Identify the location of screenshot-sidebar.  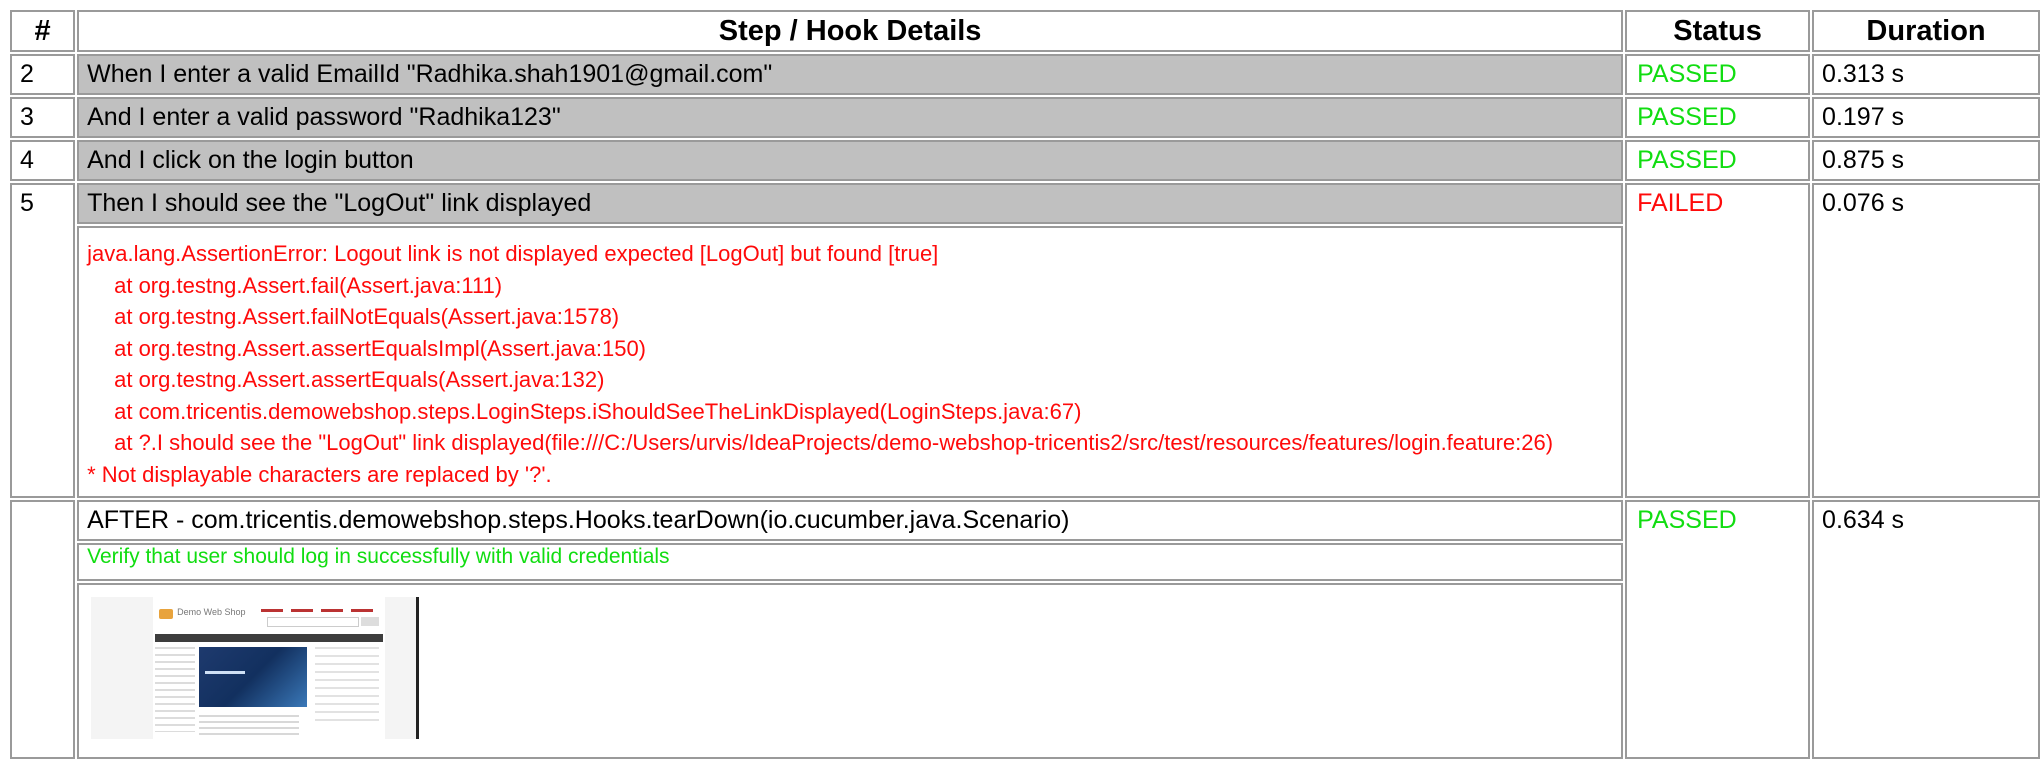
(175, 689).